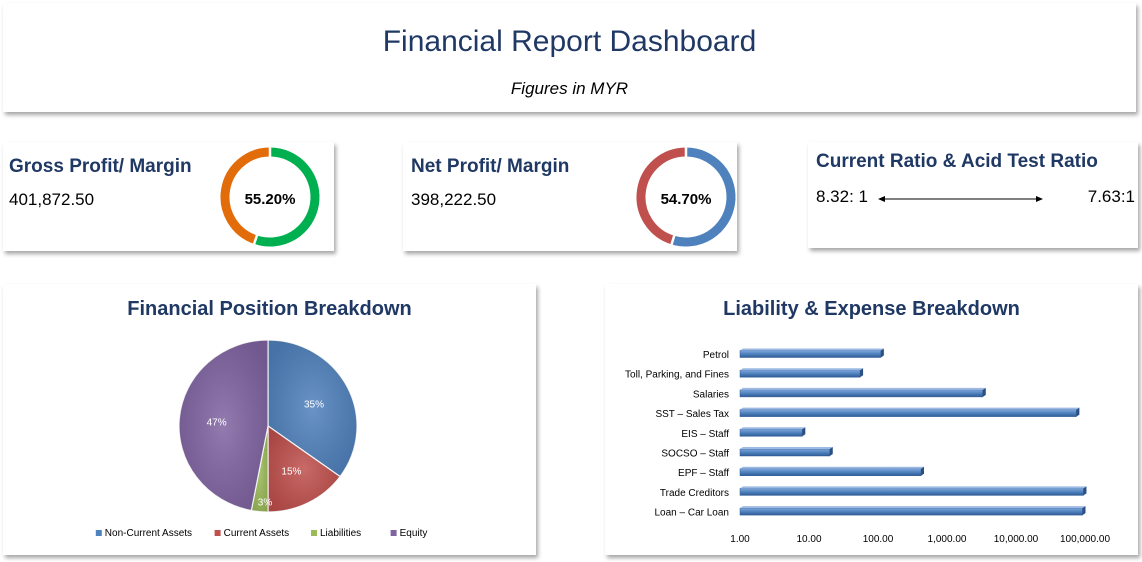  I want to click on pie-label: 15%, so click(291, 471).